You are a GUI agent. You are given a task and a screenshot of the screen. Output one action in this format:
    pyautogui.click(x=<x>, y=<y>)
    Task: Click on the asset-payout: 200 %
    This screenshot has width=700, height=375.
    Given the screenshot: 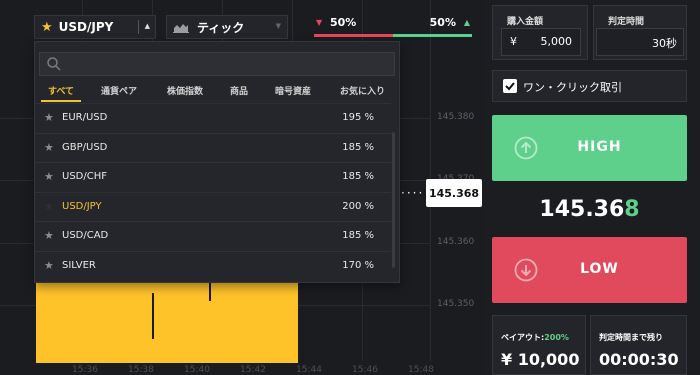 What is the action you would take?
    pyautogui.click(x=358, y=206)
    